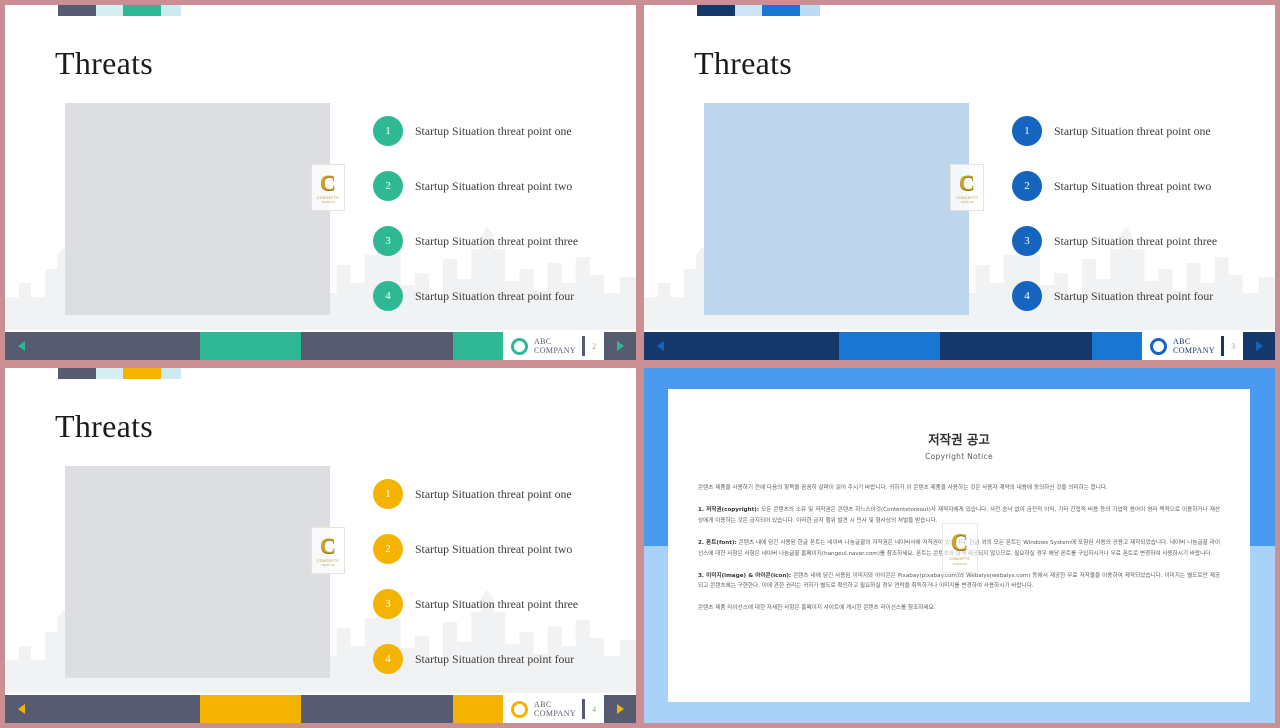 Image resolution: width=1280 pixels, height=728 pixels. I want to click on company-name: ABC COMPANY, so click(555, 709).